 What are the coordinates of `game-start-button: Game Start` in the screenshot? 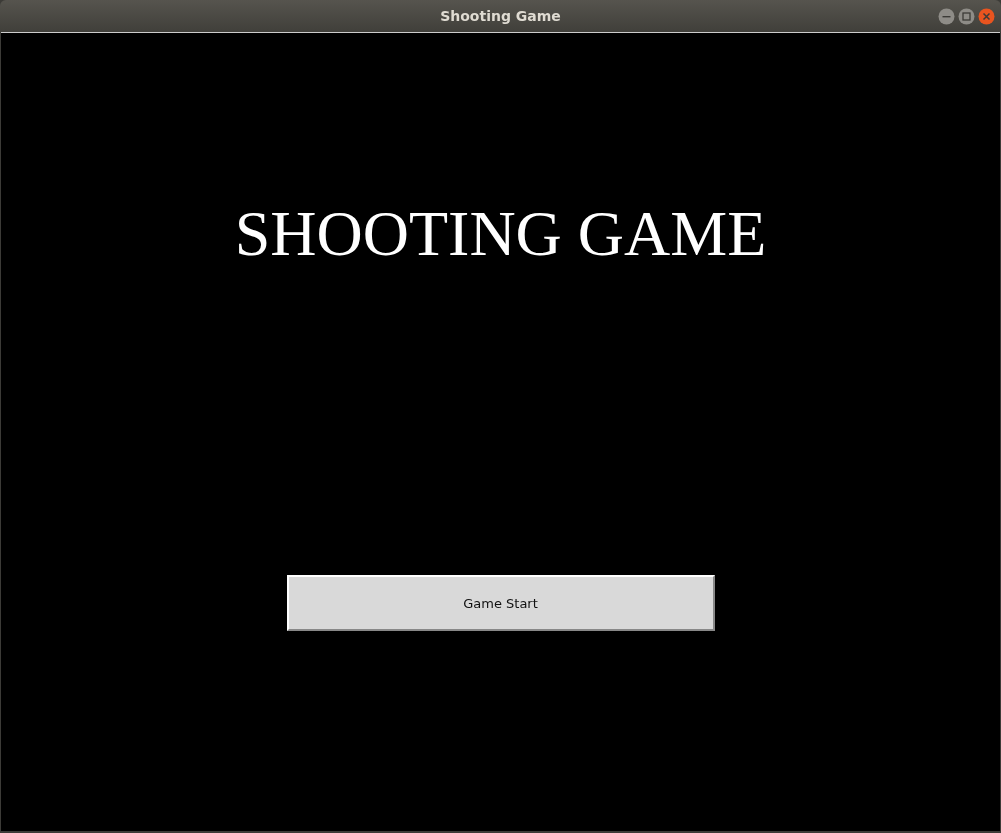 It's located at (500, 603).